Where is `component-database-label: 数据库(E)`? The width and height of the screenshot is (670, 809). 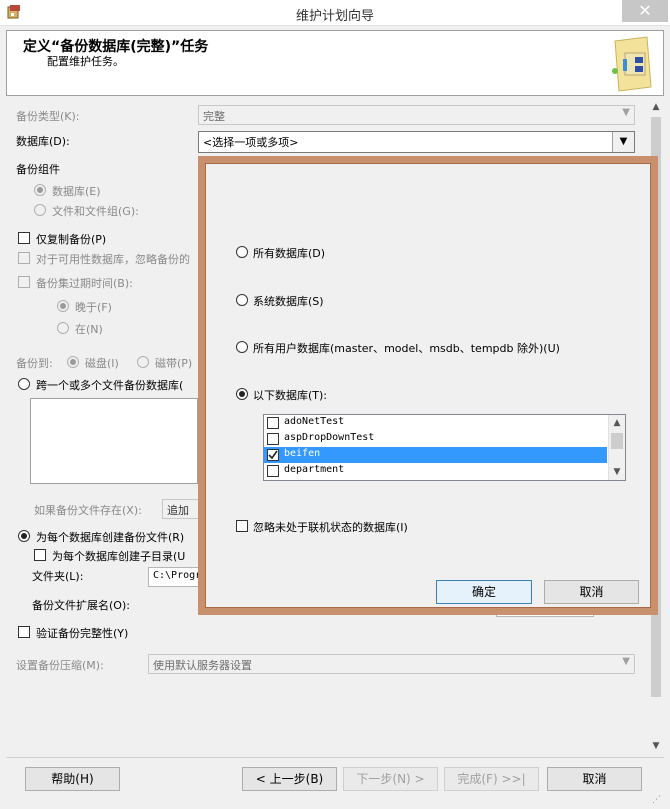
component-database-label: 数据库(E) is located at coordinates (76, 191).